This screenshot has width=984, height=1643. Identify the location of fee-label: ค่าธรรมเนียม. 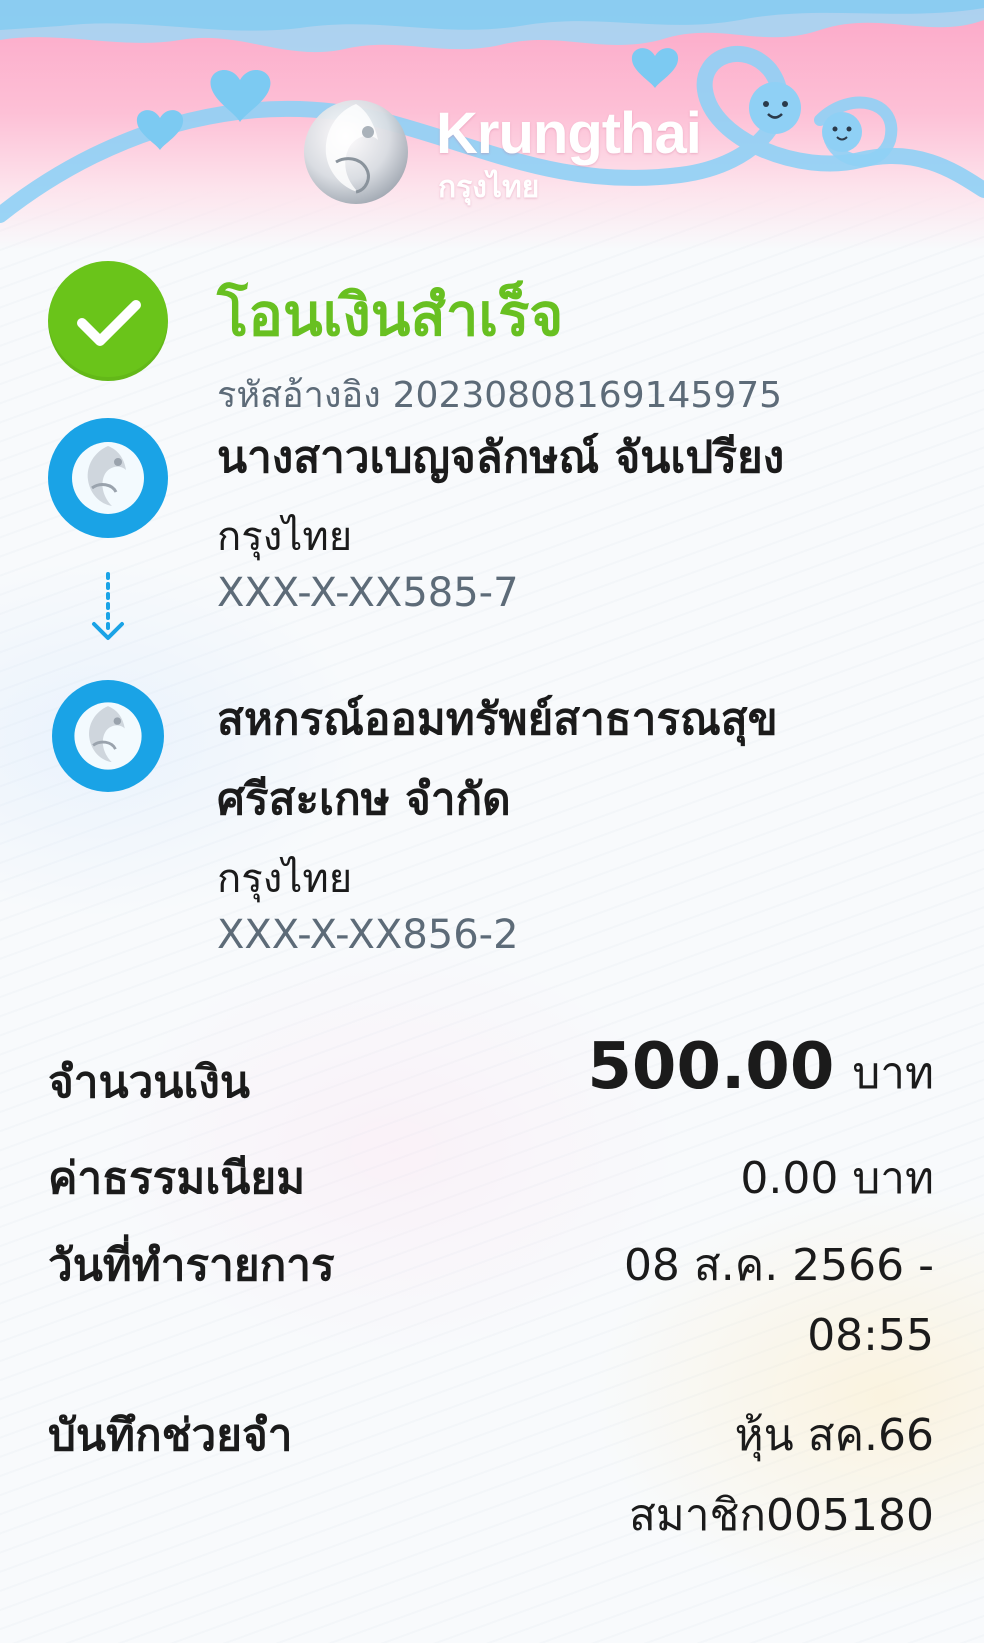
(177, 1178).